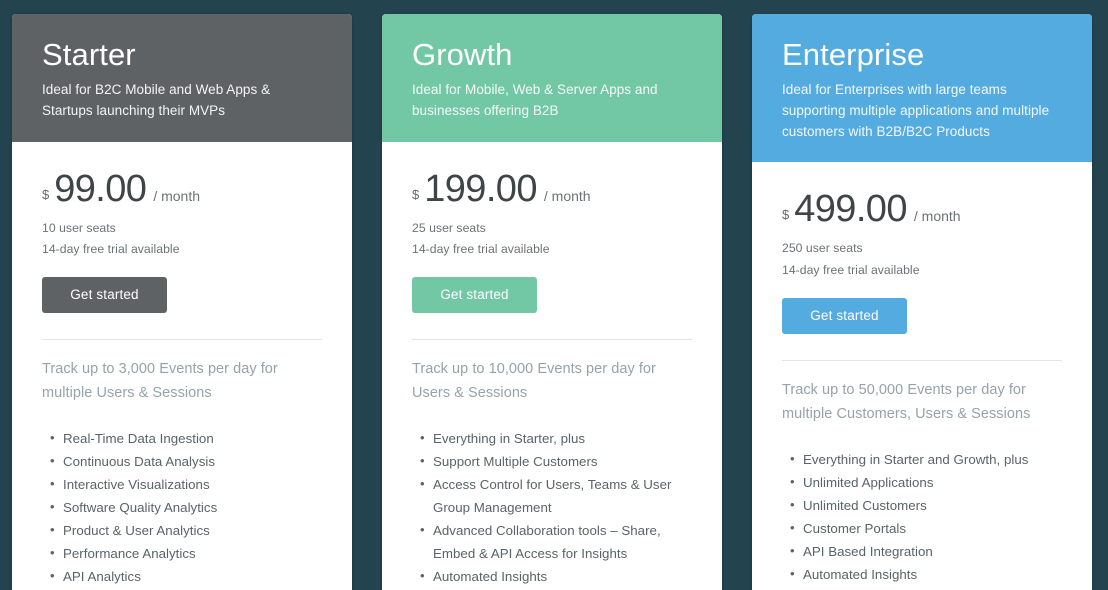 The height and width of the screenshot is (590, 1108). I want to click on price-row: $ 199.00 / month, so click(552, 189).